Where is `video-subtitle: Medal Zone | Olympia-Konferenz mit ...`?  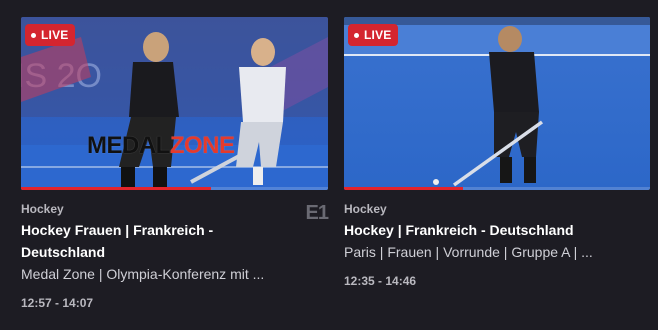
video-subtitle: Medal Zone | Olympia-Konferenz mit ... is located at coordinates (143, 274).